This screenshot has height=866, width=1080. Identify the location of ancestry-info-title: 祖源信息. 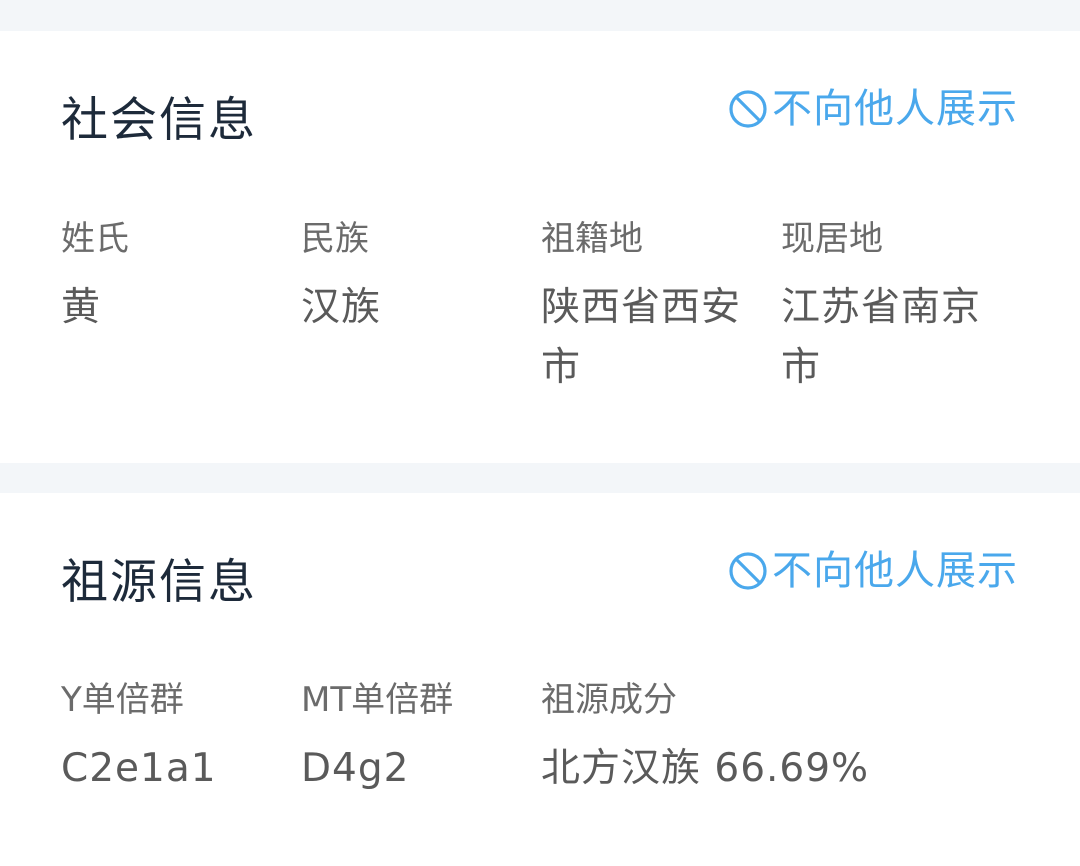
(159, 582).